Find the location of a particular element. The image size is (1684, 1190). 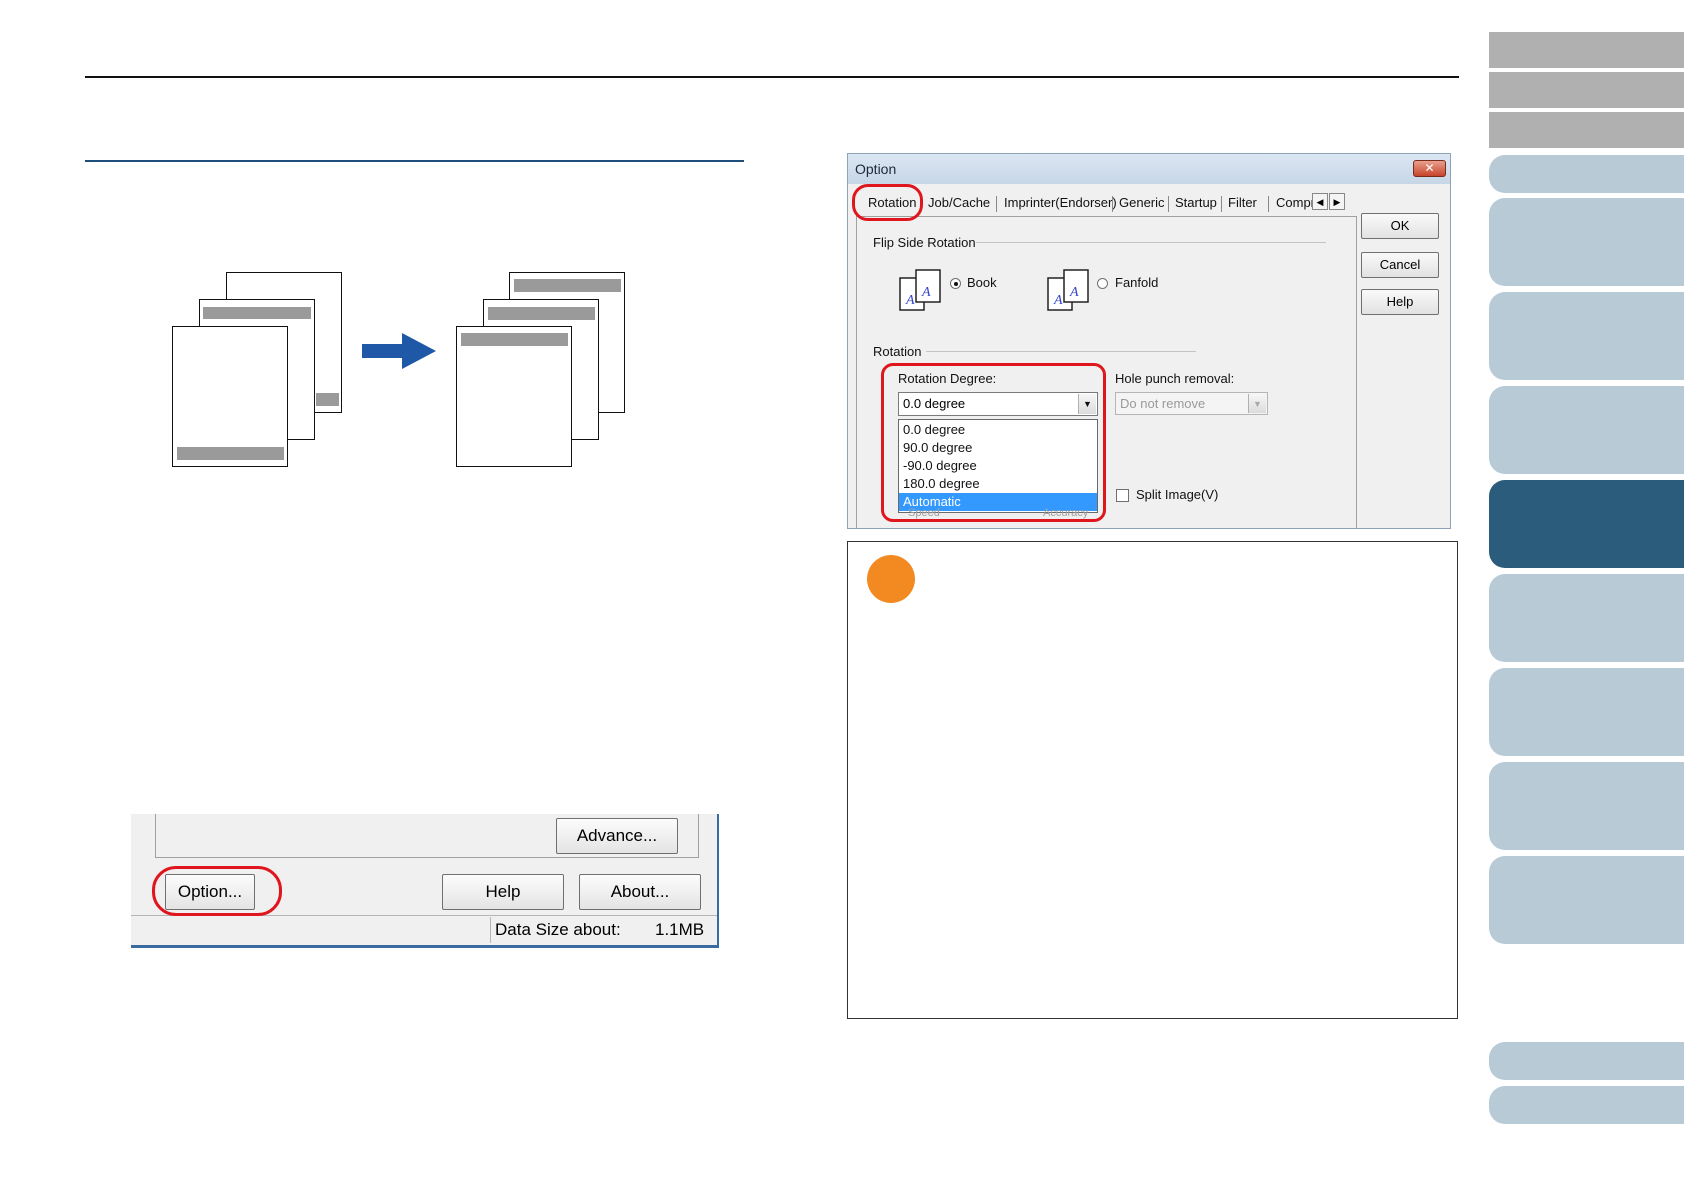

fanfold-flip-icon: A A is located at coordinates (1068, 290).